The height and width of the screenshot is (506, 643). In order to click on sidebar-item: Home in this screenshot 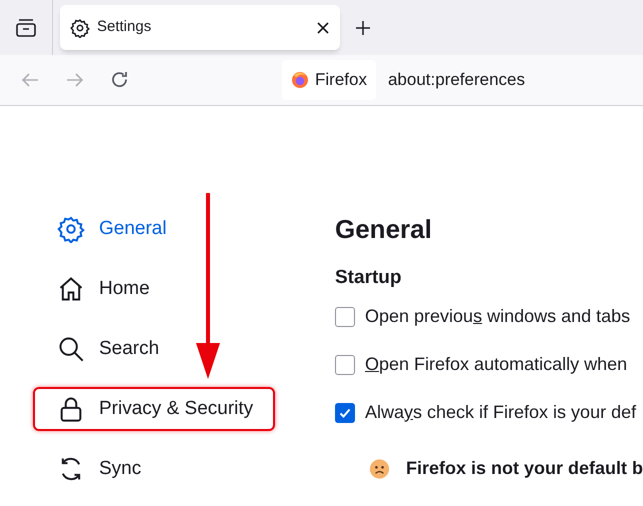, I will do `click(154, 289)`.